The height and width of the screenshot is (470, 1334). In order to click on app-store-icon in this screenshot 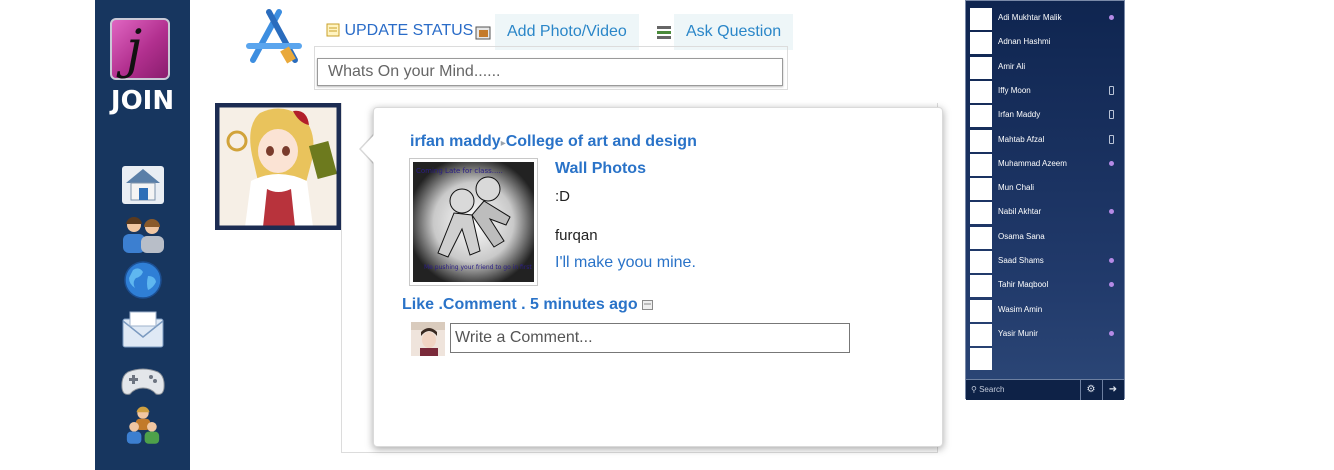, I will do `click(274, 36)`.